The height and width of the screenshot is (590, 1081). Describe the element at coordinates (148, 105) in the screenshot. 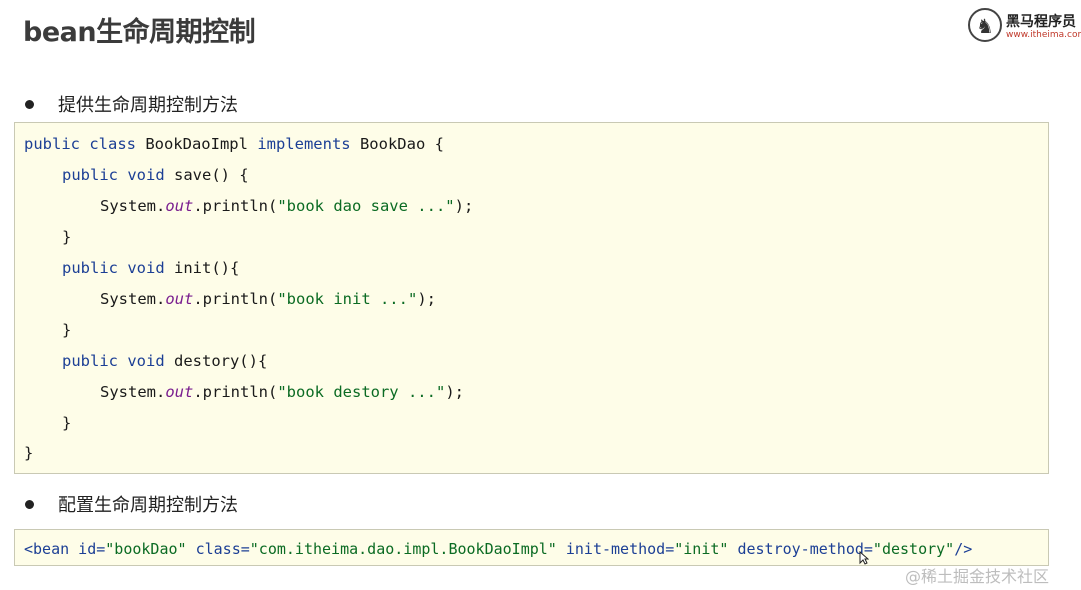

I see `bullet-text: 提供生命周期控制方法` at that location.